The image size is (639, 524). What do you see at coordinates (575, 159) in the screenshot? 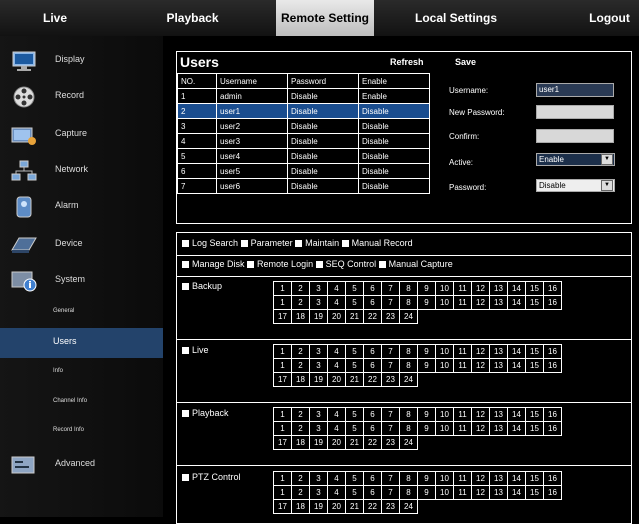
I see `active-select: Enable ▼` at bounding box center [575, 159].